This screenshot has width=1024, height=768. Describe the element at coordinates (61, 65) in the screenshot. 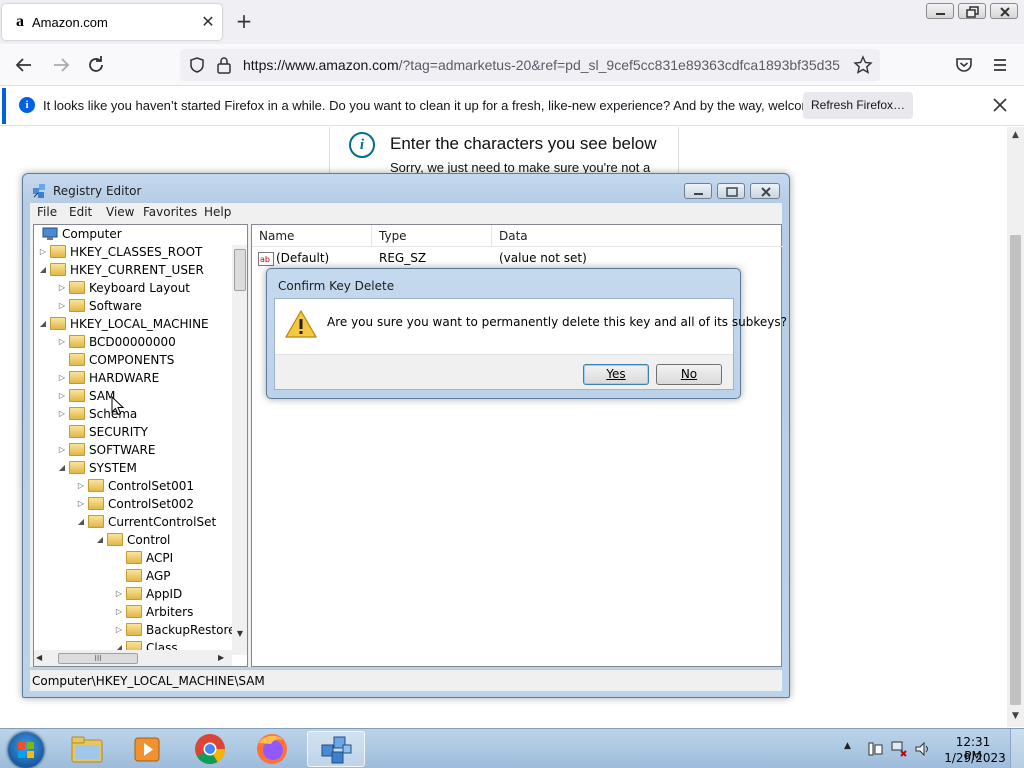

I see `forward-arrow-icon` at that location.